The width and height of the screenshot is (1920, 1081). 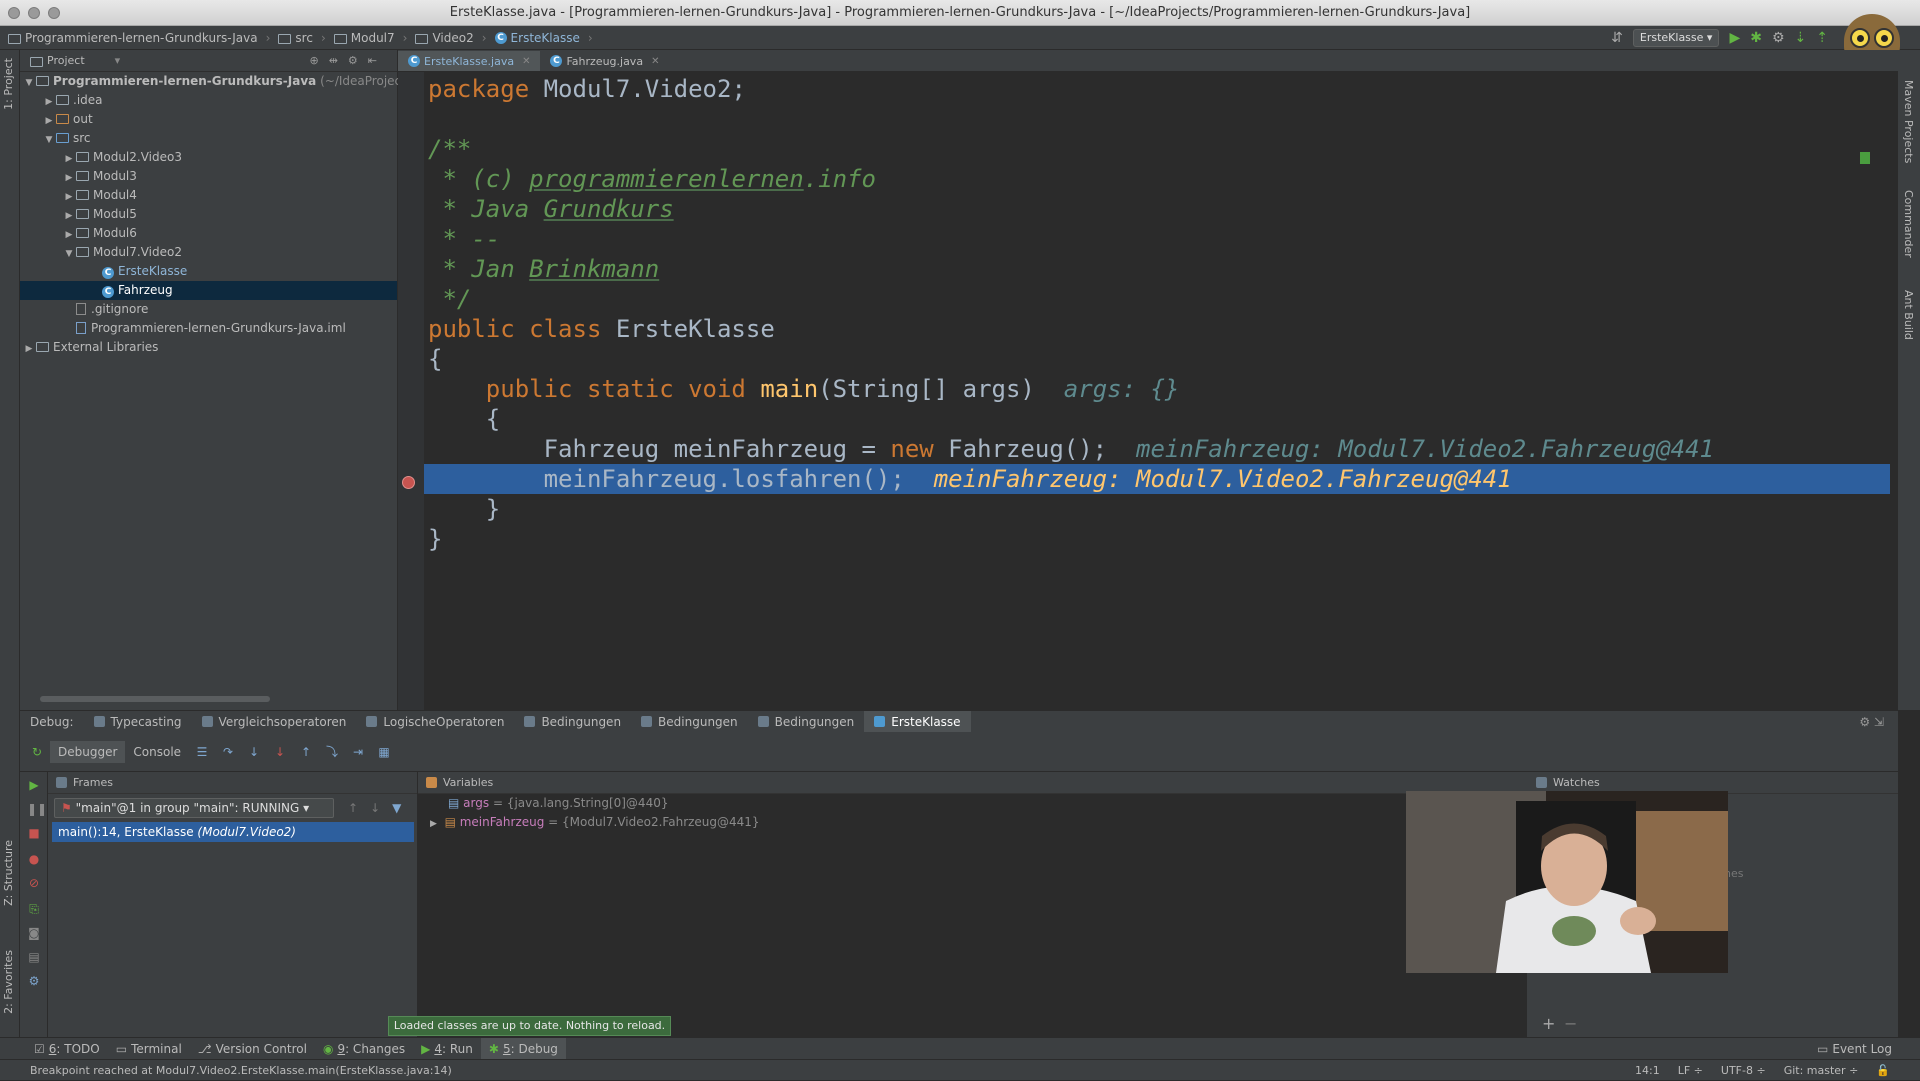 What do you see at coordinates (1801, 38) in the screenshot?
I see `vcs-update-icon: ⇣` at bounding box center [1801, 38].